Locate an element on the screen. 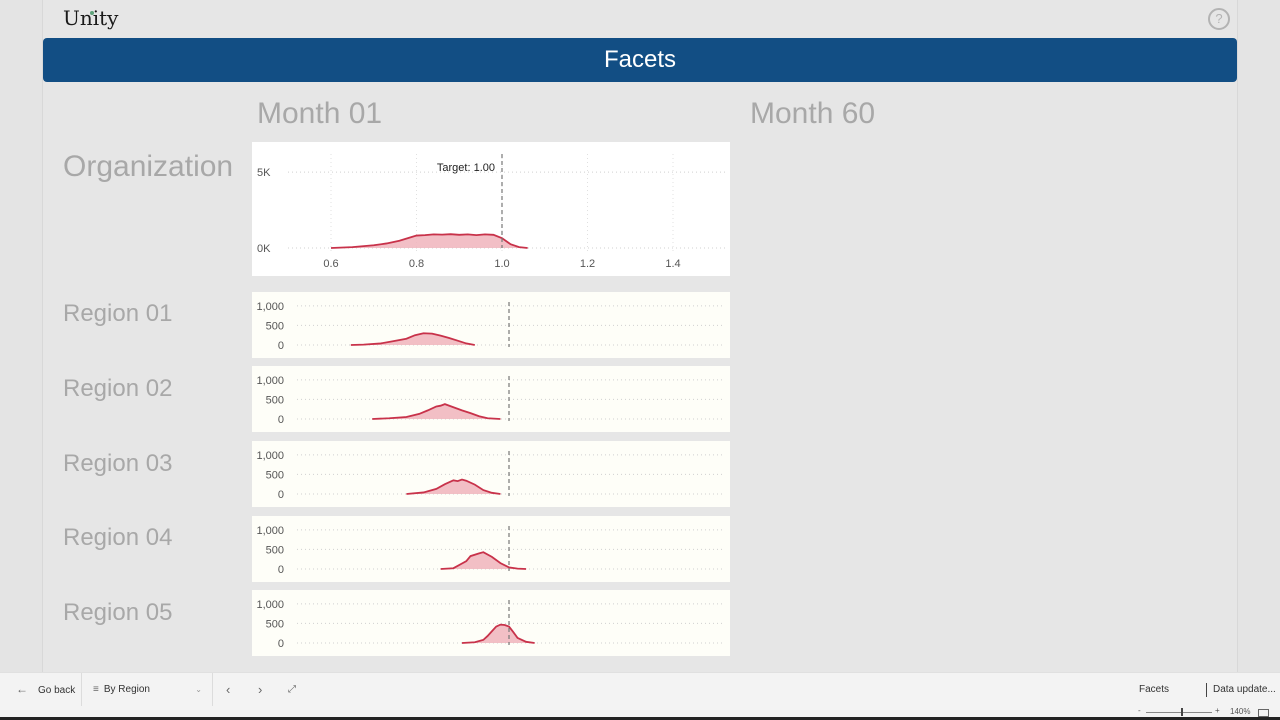 The width and height of the screenshot is (1280, 720). x-tick-label: 1.0 is located at coordinates (501, 264).